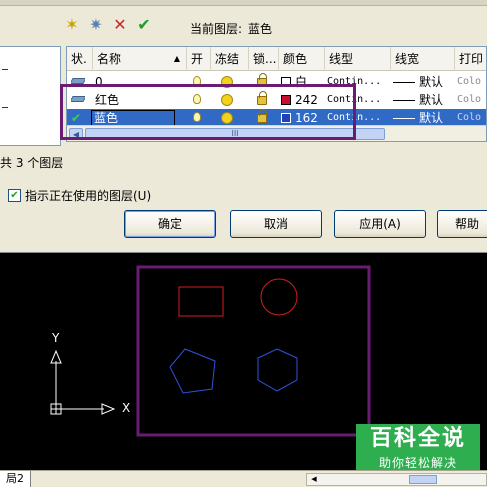 The height and width of the screenshot is (487, 487). Describe the element at coordinates (380, 224) in the screenshot. I see `apply-button: 应用(A)` at that location.